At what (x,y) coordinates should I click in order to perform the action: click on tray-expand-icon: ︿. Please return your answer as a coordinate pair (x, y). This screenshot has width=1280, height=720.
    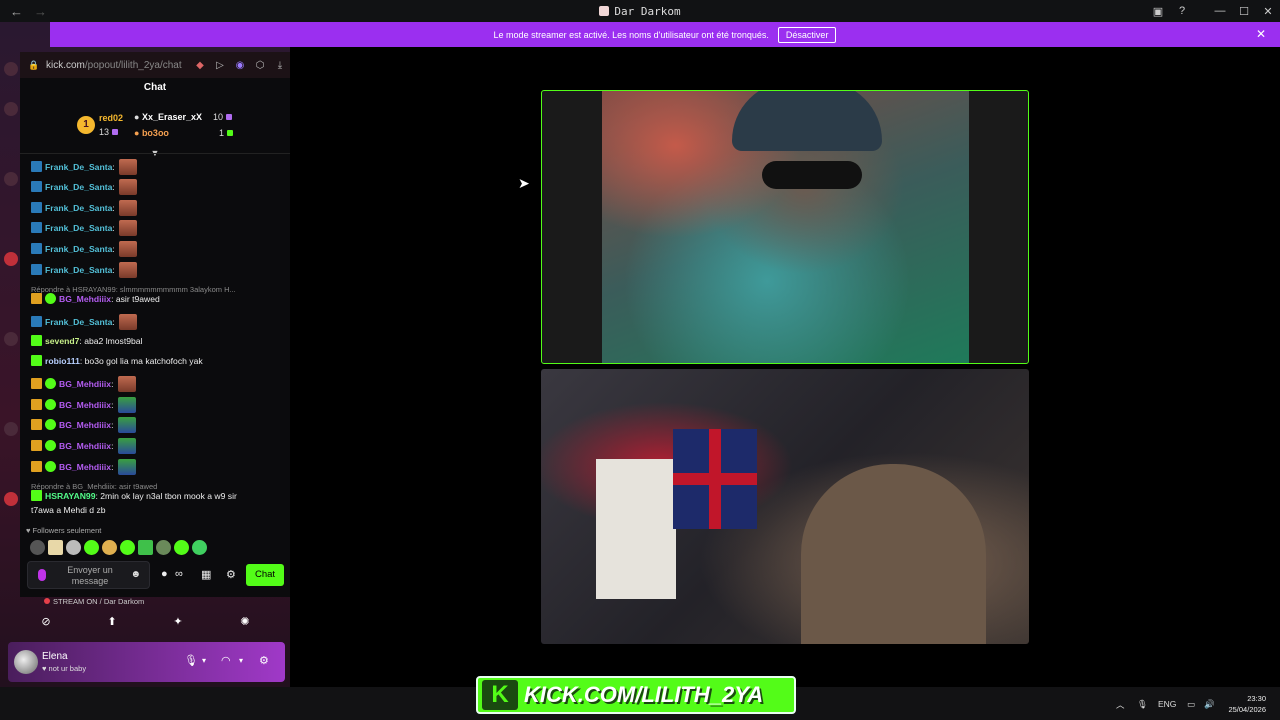
    Looking at the image, I should click on (1120, 705).